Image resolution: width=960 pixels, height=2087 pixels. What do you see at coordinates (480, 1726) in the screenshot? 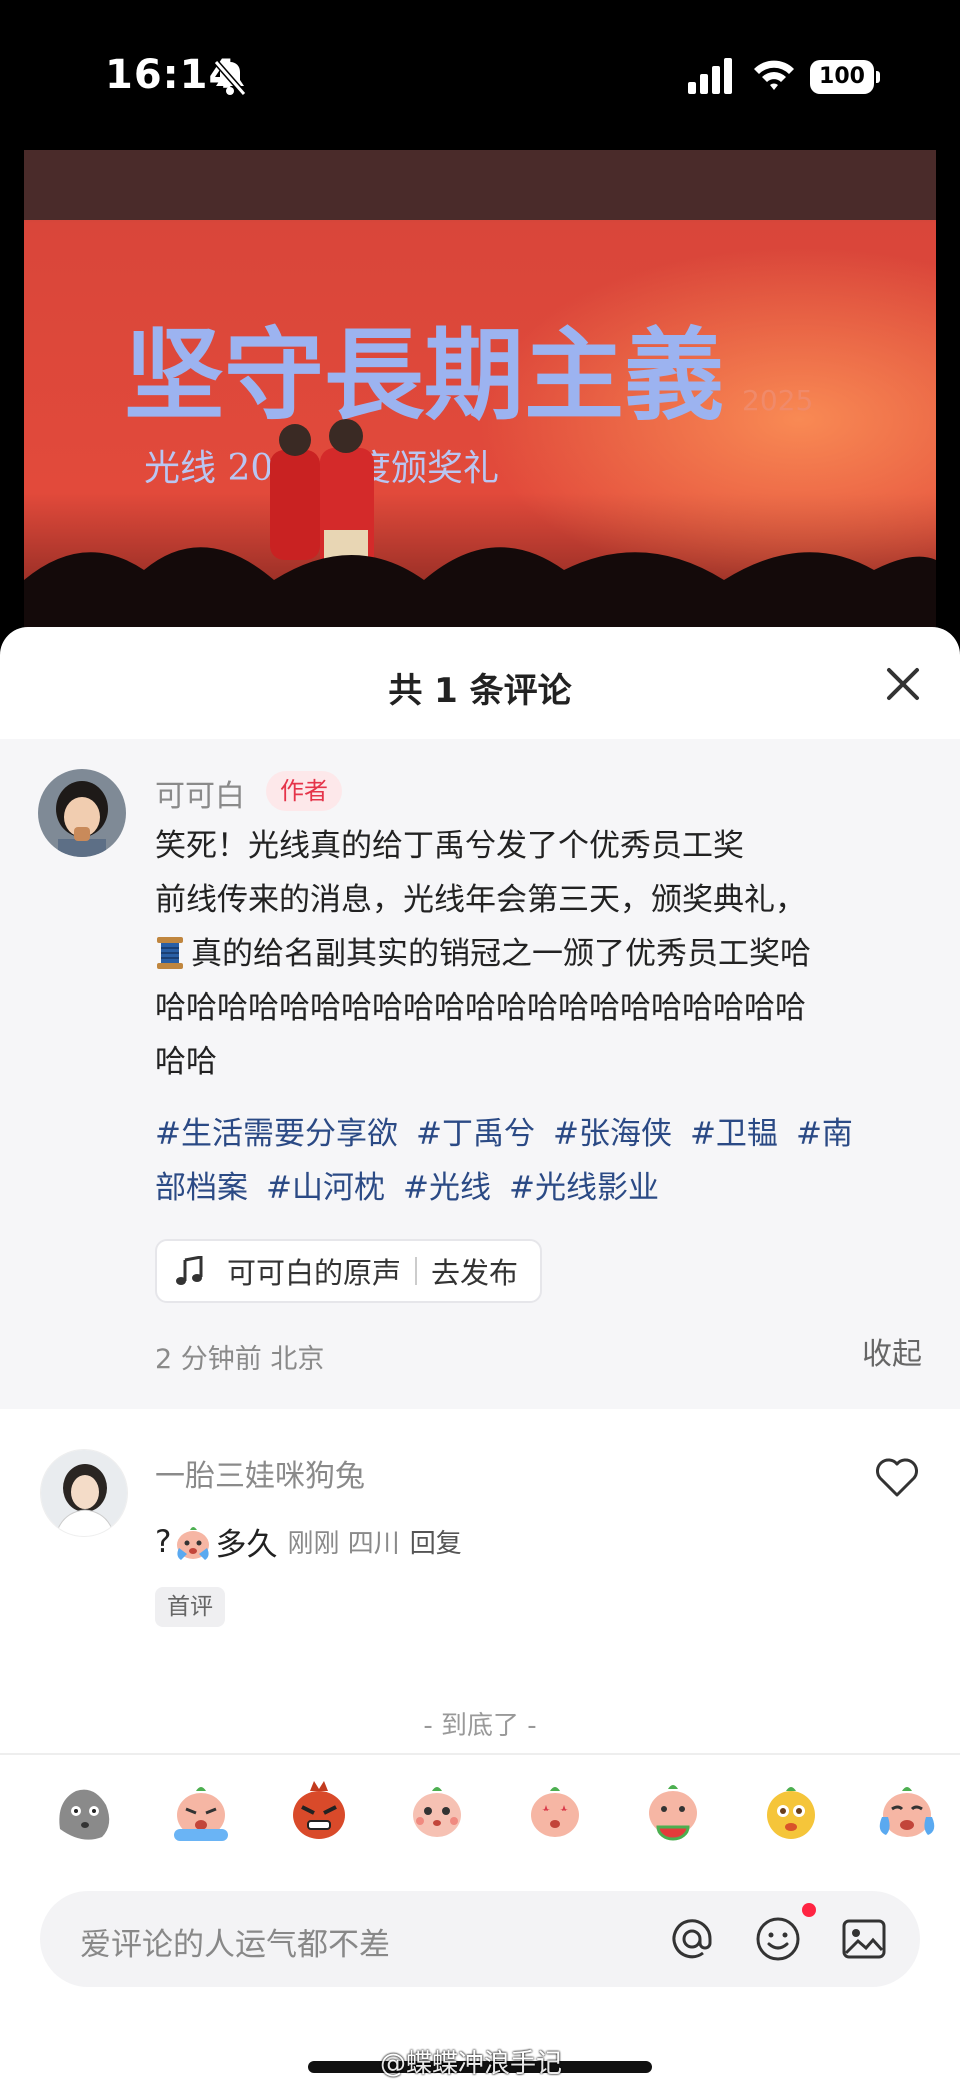
I see `end-of-list: - 到底了 -` at bounding box center [480, 1726].